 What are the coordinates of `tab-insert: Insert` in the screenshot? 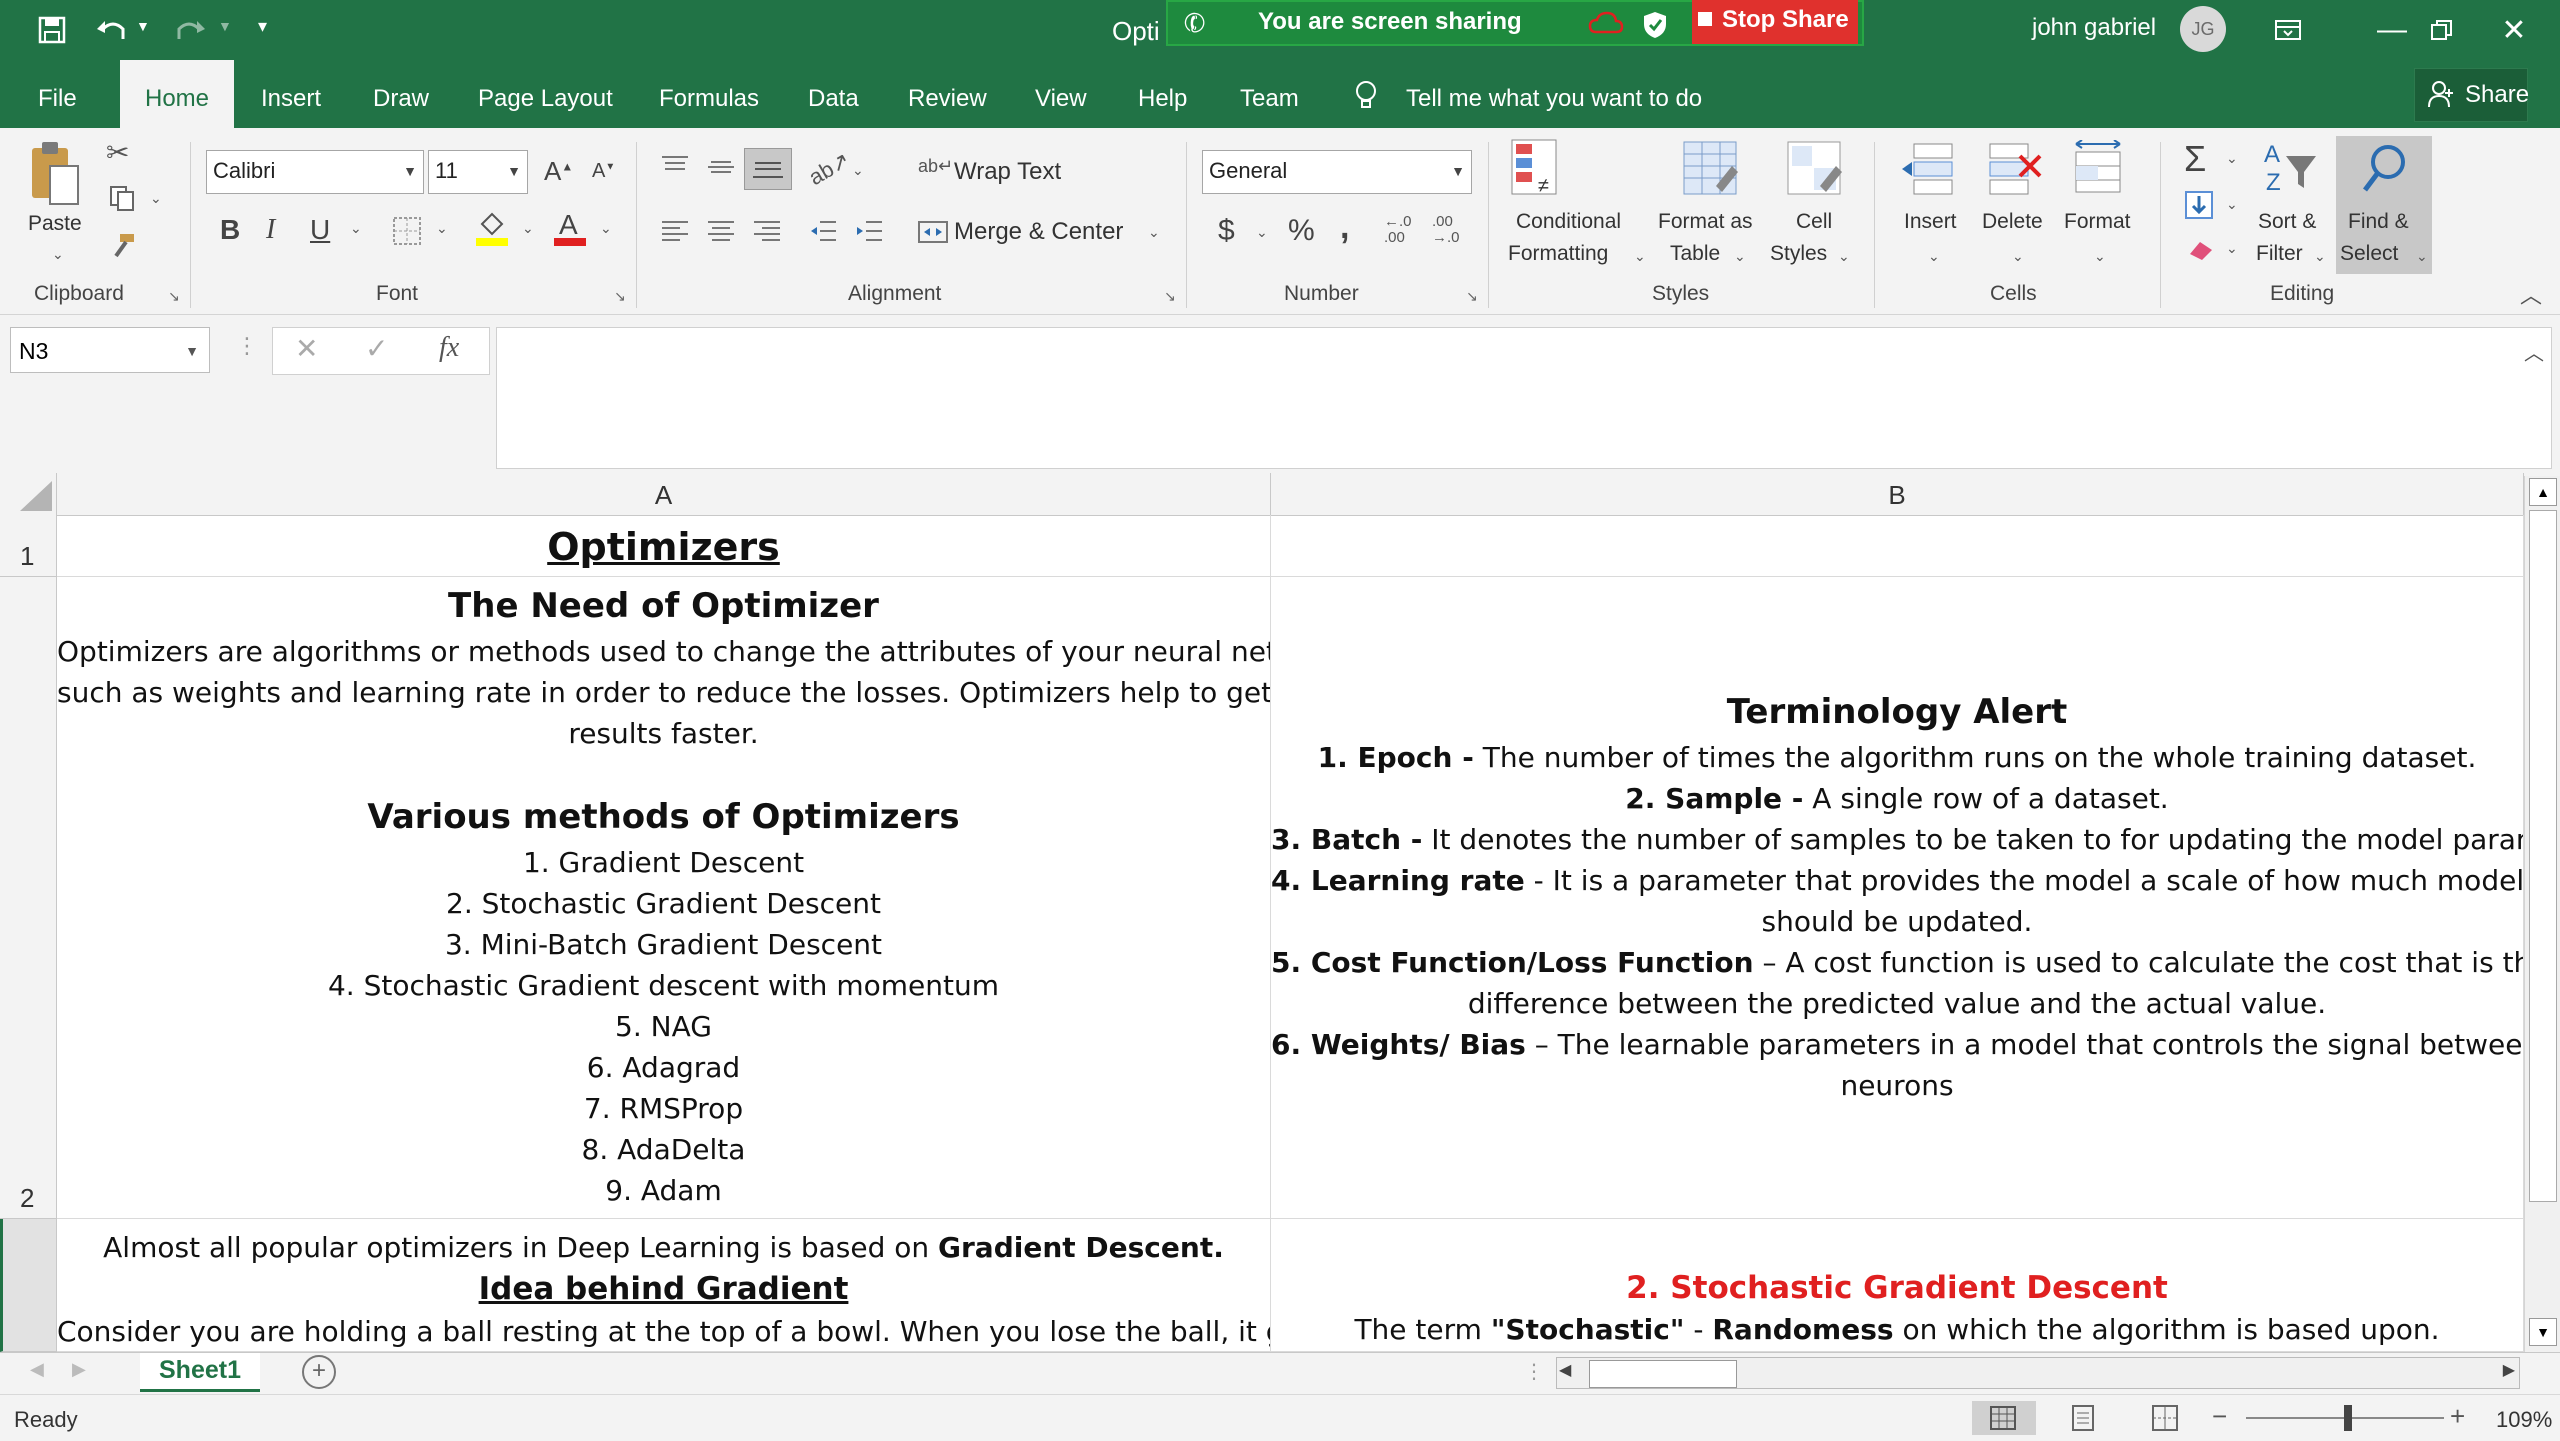 It's located at (291, 94).